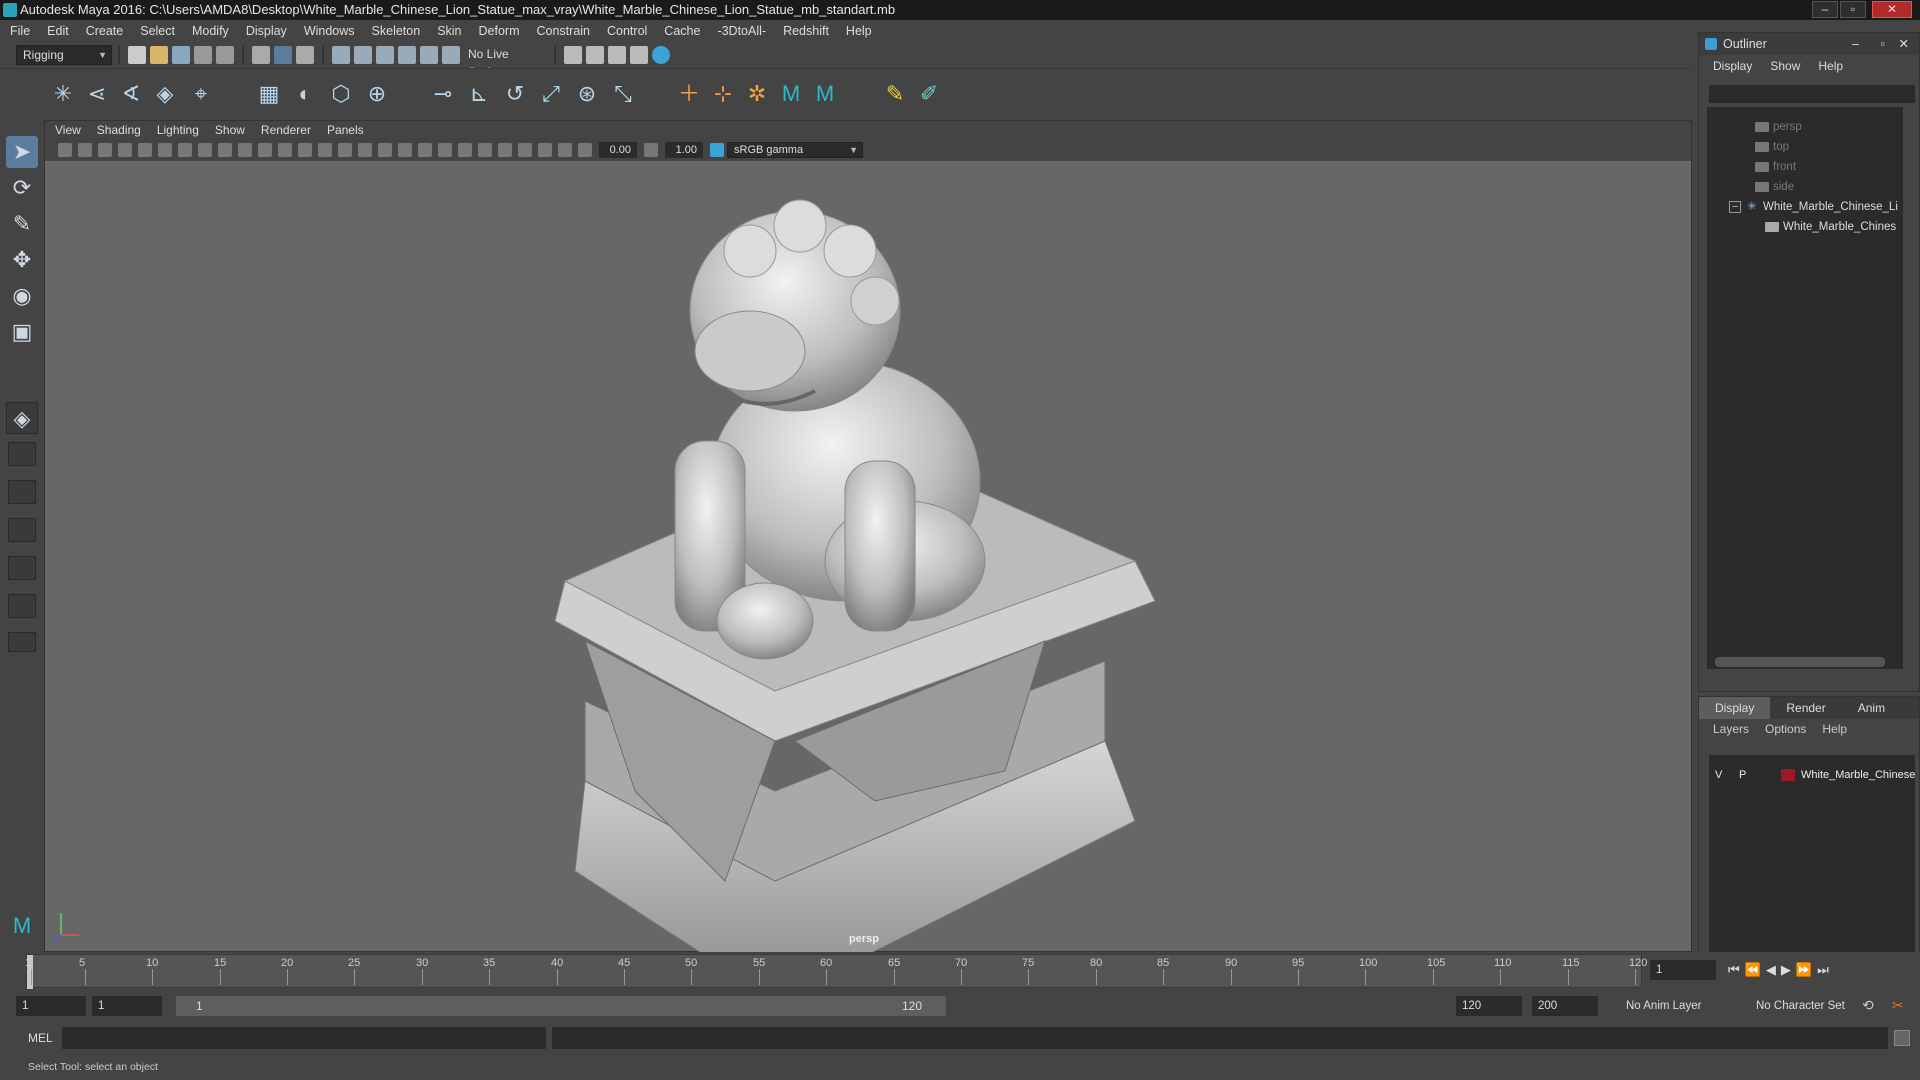 This screenshot has height=1080, width=1920. Describe the element at coordinates (1892, 9) in the screenshot. I see `close-button: ✕` at that location.